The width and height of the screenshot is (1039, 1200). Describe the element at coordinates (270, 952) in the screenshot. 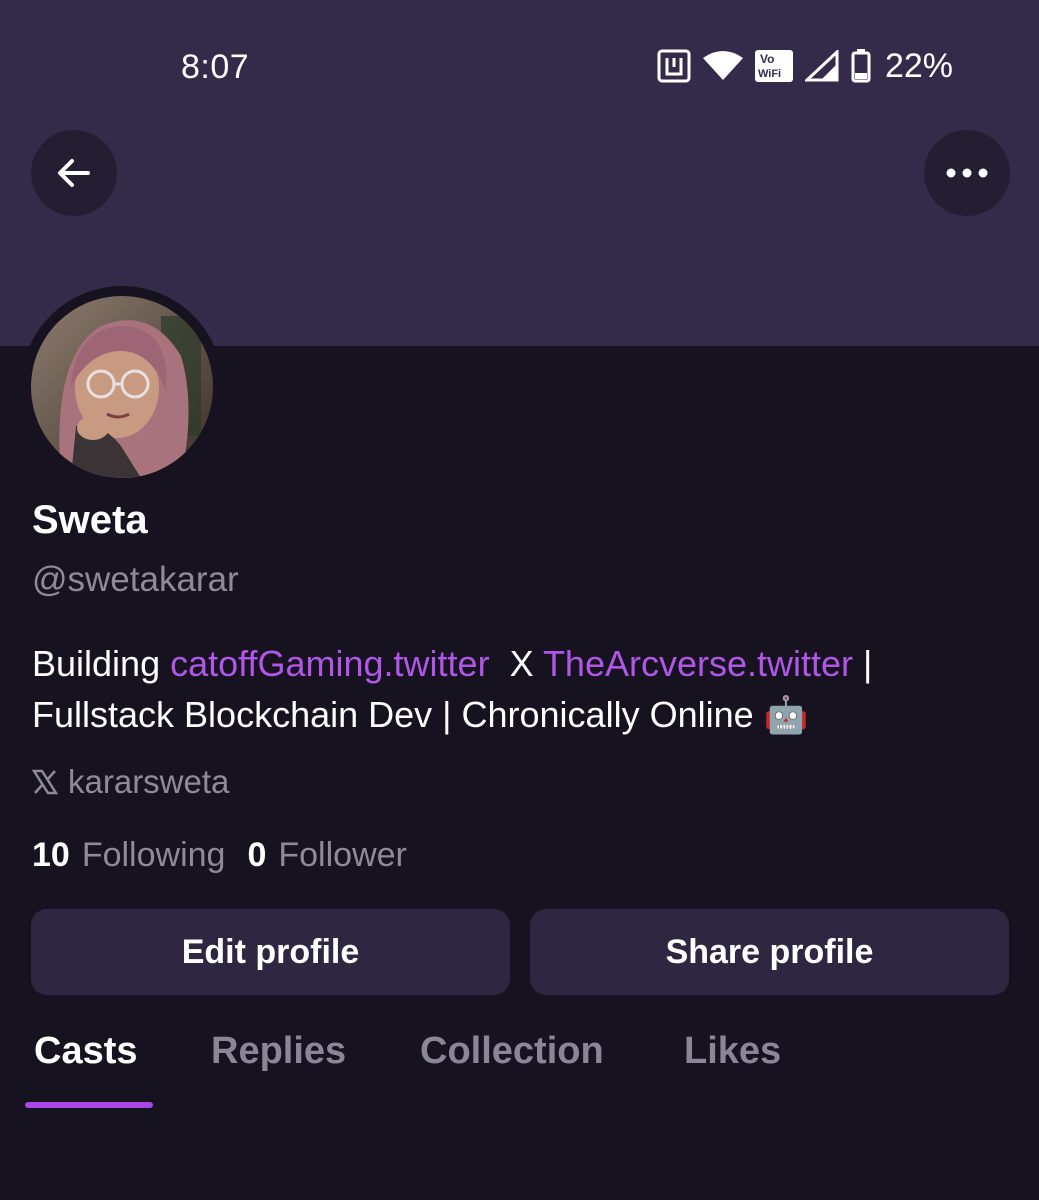

I see `edit-profile-button: Edit profile` at that location.